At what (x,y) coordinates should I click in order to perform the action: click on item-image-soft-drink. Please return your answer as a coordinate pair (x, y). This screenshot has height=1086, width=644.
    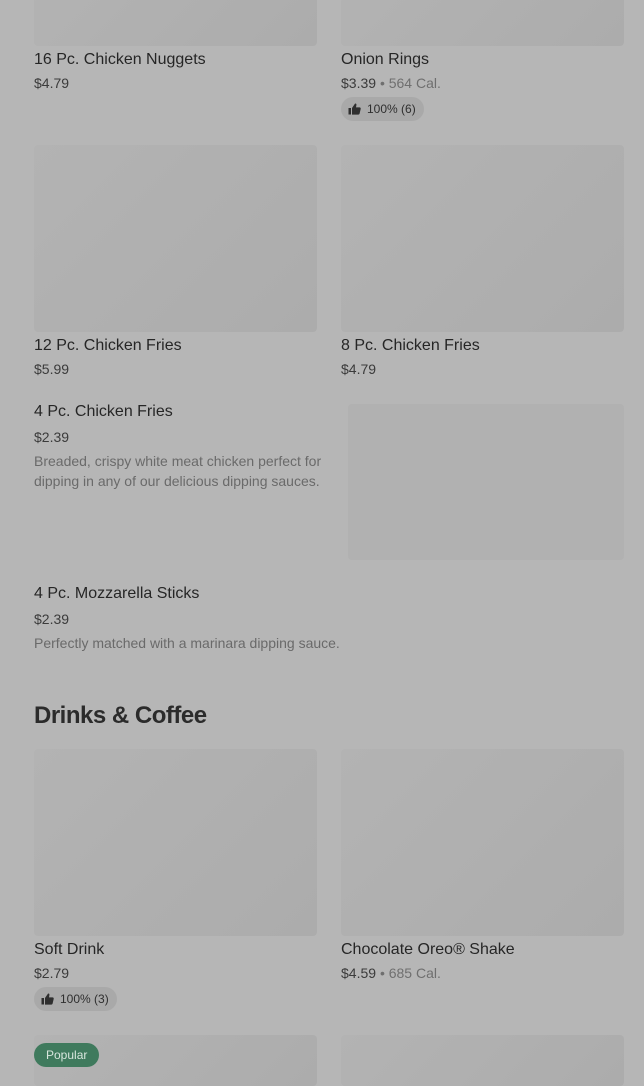
    Looking at the image, I should click on (175, 842).